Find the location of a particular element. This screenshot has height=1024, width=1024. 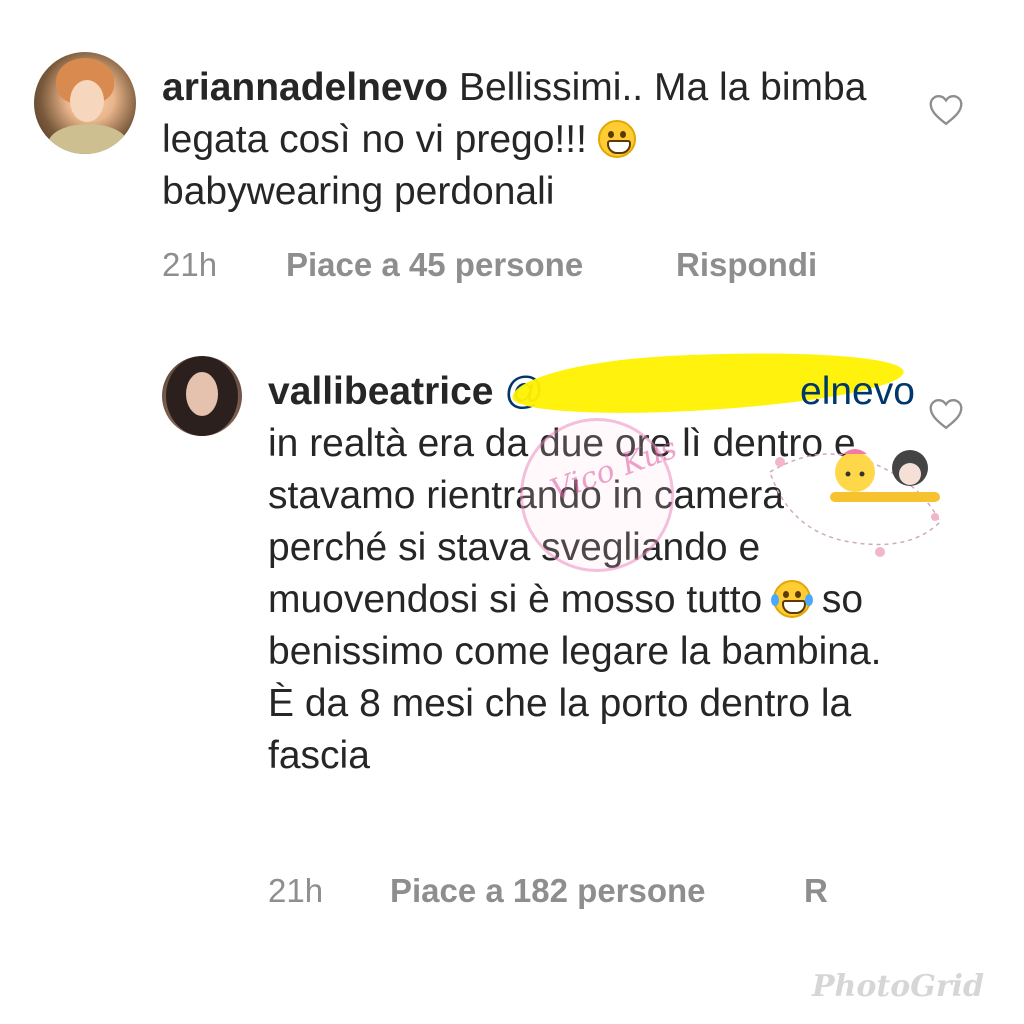

photogrid-watermark: PhotoGrid is located at coordinates (897, 986).